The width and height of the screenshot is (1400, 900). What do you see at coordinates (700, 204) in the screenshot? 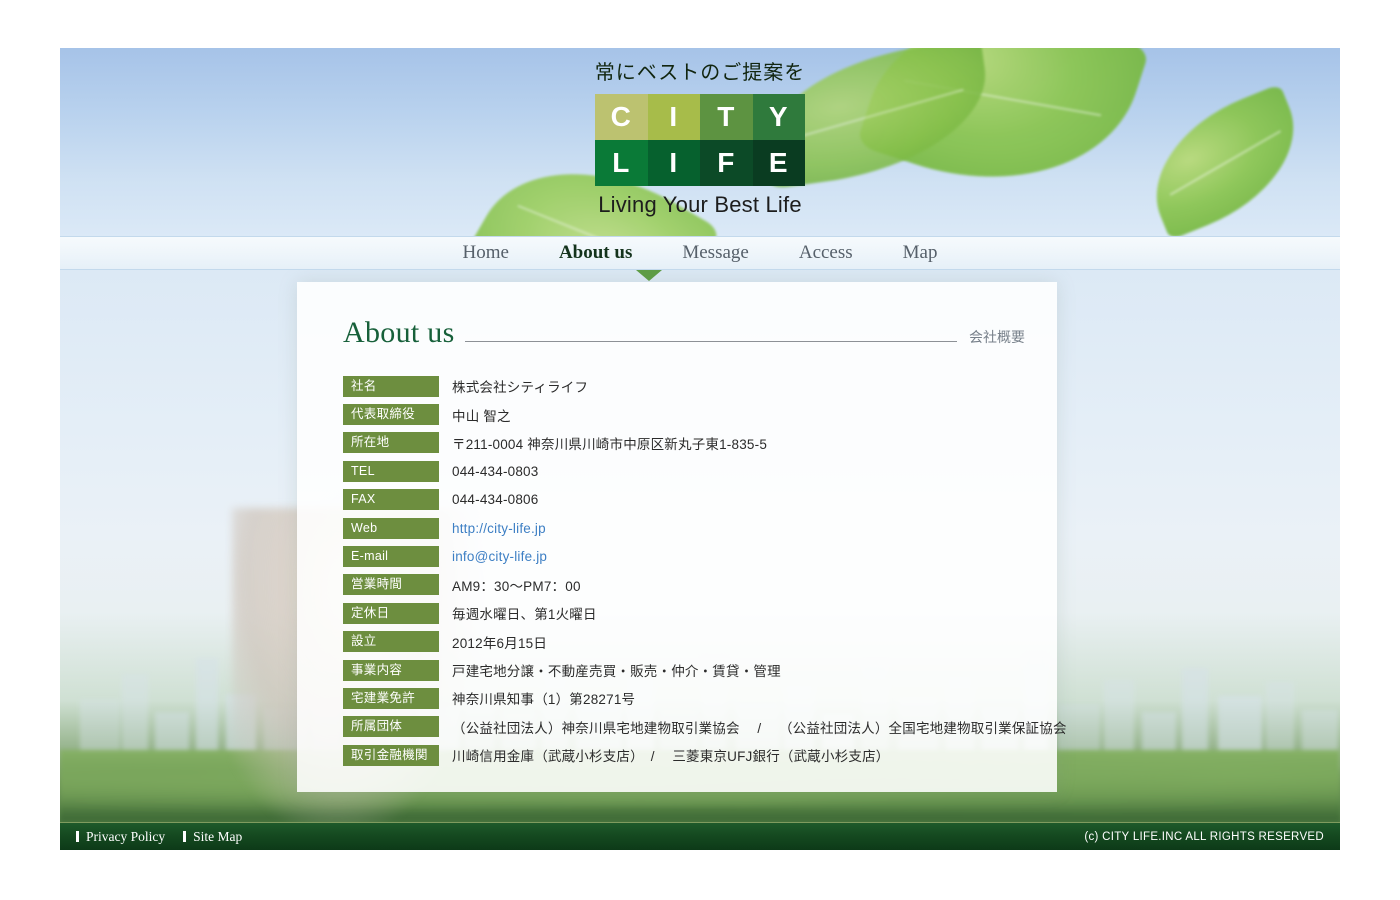
I see `brand-subtitle: Living Your Best Life` at bounding box center [700, 204].